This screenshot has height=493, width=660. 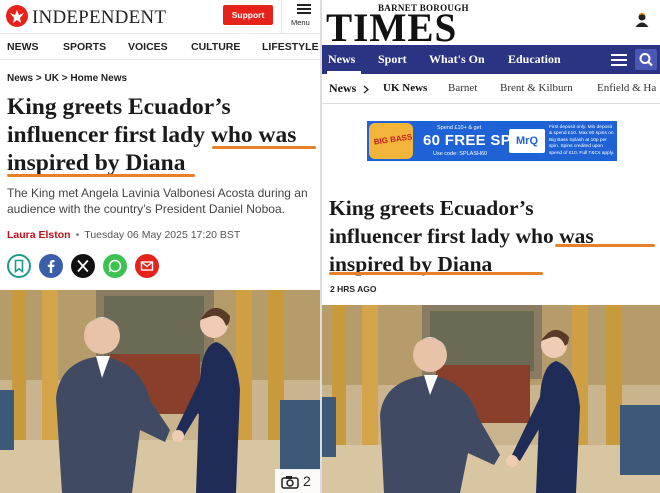 I want to click on chevron-right-icon, so click(x=366, y=89).